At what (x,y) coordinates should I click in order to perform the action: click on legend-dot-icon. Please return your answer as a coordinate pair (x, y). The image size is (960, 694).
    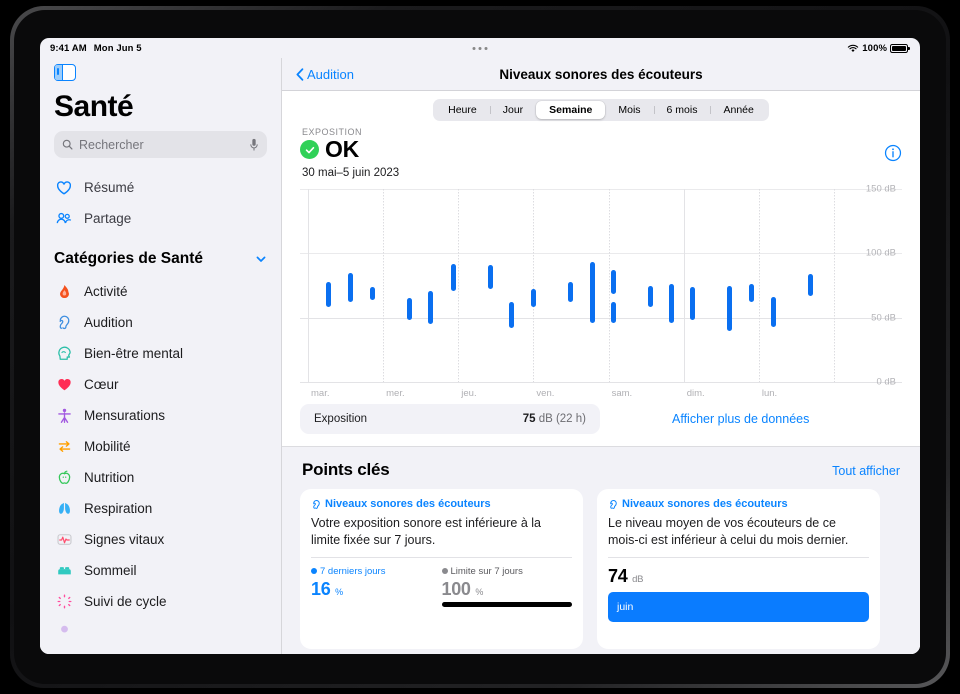
    Looking at the image, I should click on (444, 571).